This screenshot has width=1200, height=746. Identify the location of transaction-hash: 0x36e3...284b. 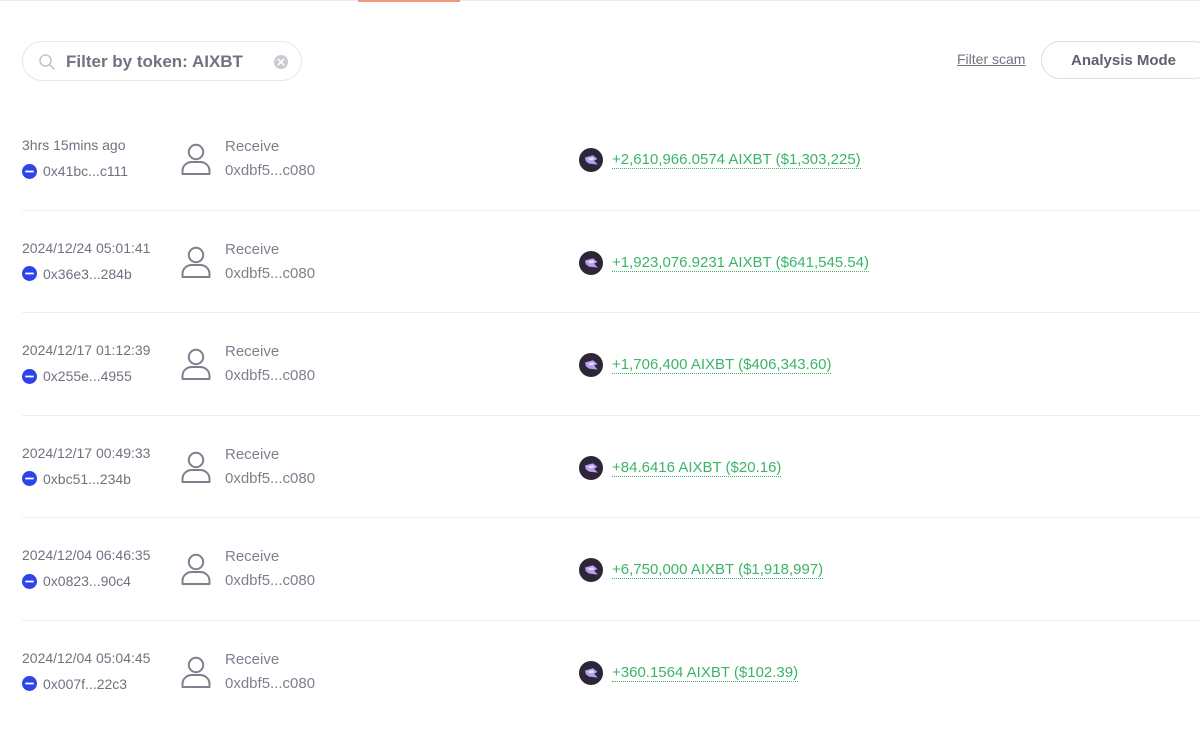
(87, 274).